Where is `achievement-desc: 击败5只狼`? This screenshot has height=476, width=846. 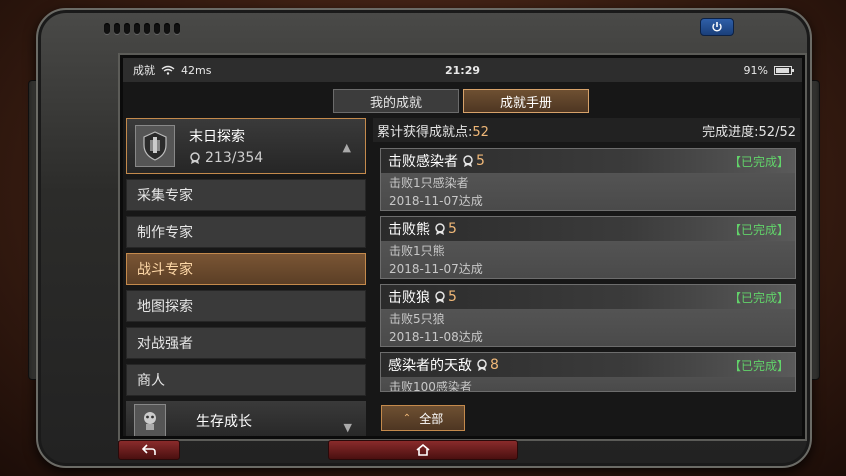 achievement-desc: 击败5只狼 is located at coordinates (417, 319).